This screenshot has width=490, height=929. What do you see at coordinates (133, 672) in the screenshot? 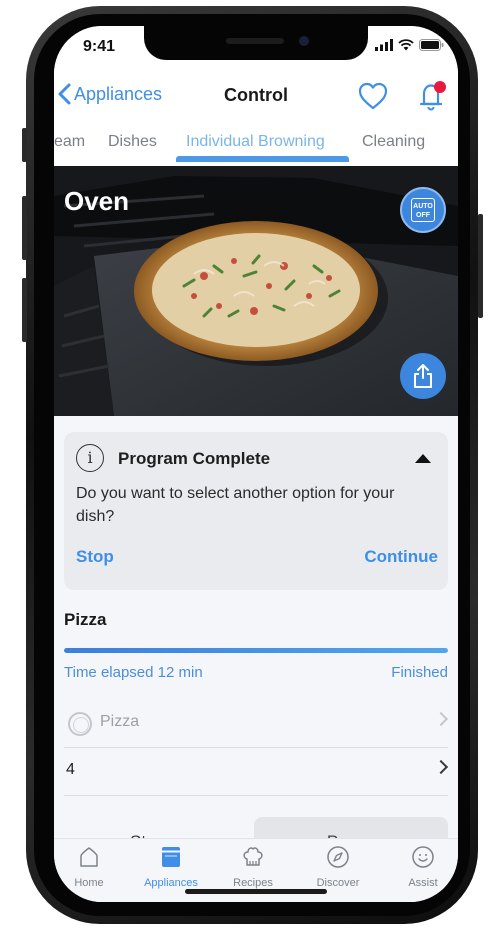
I see `time-elapsed: Time elapsed 12 min` at bounding box center [133, 672].